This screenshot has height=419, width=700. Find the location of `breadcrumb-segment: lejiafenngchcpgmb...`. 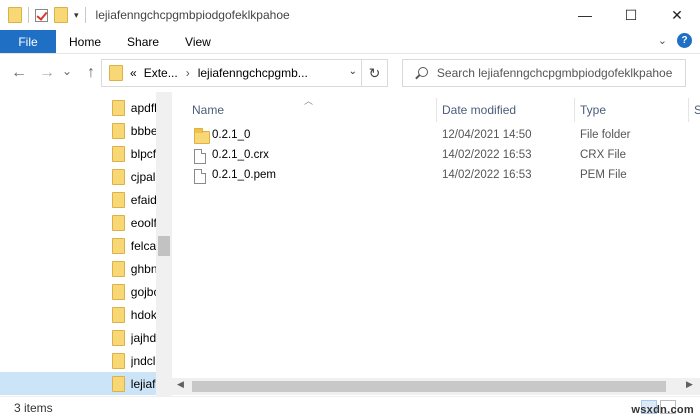

breadcrumb-segment: lejiafenngchcpgmb... is located at coordinates (253, 73).